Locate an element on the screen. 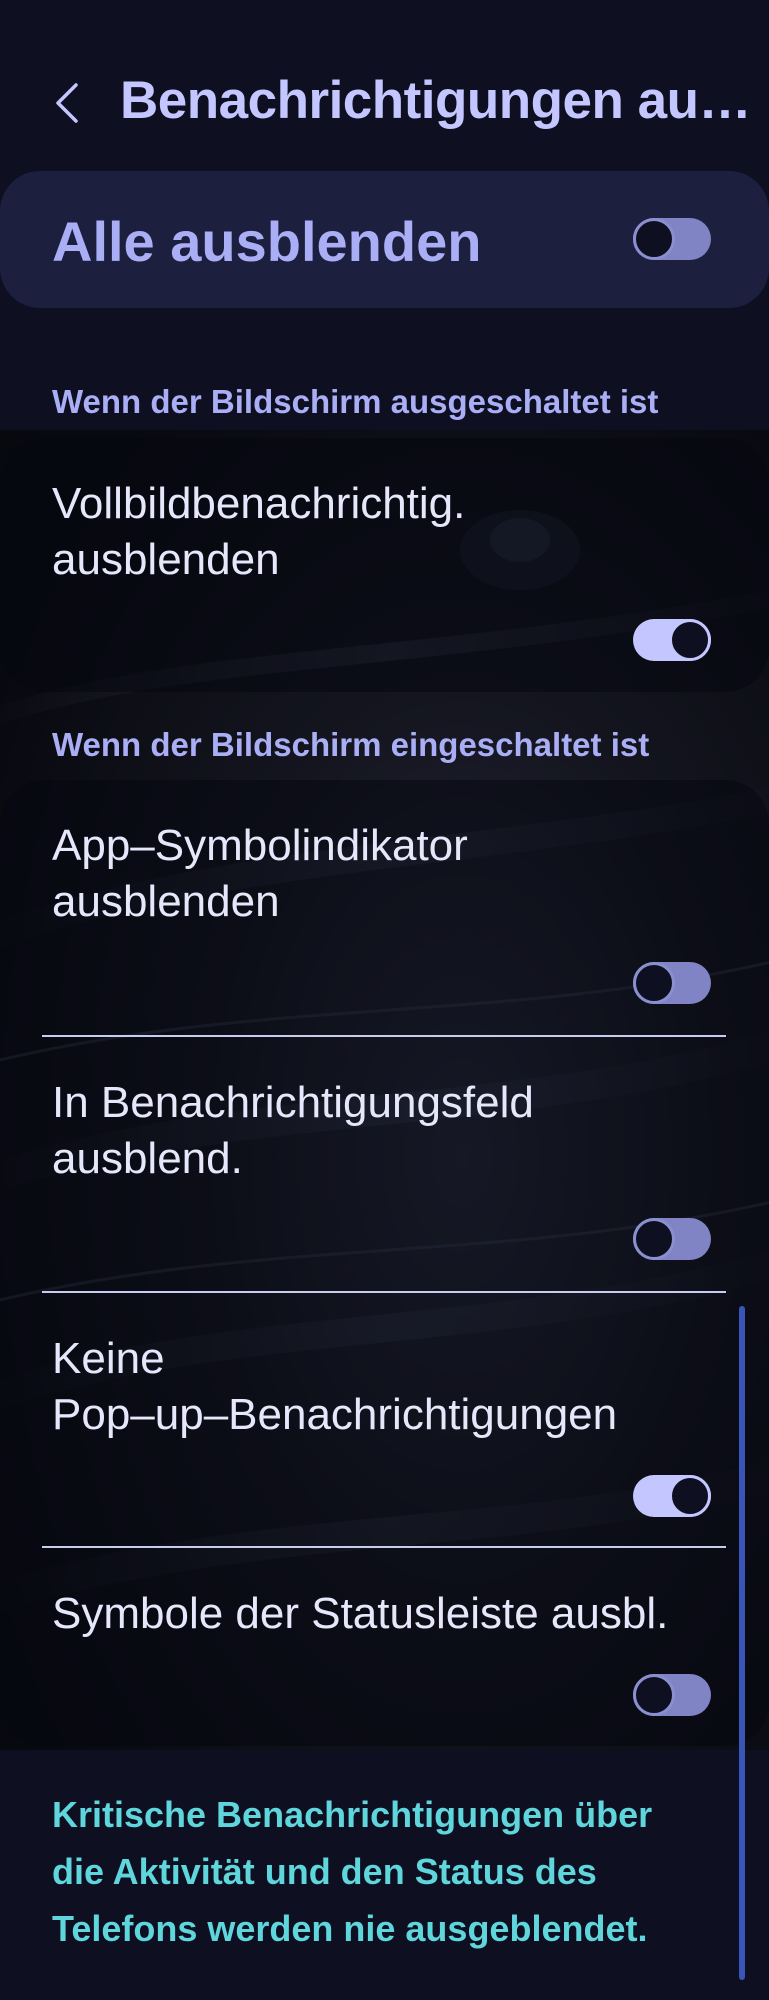  setting-label: Keine Pop–up–Benachrichtigungen is located at coordinates (335, 1386).